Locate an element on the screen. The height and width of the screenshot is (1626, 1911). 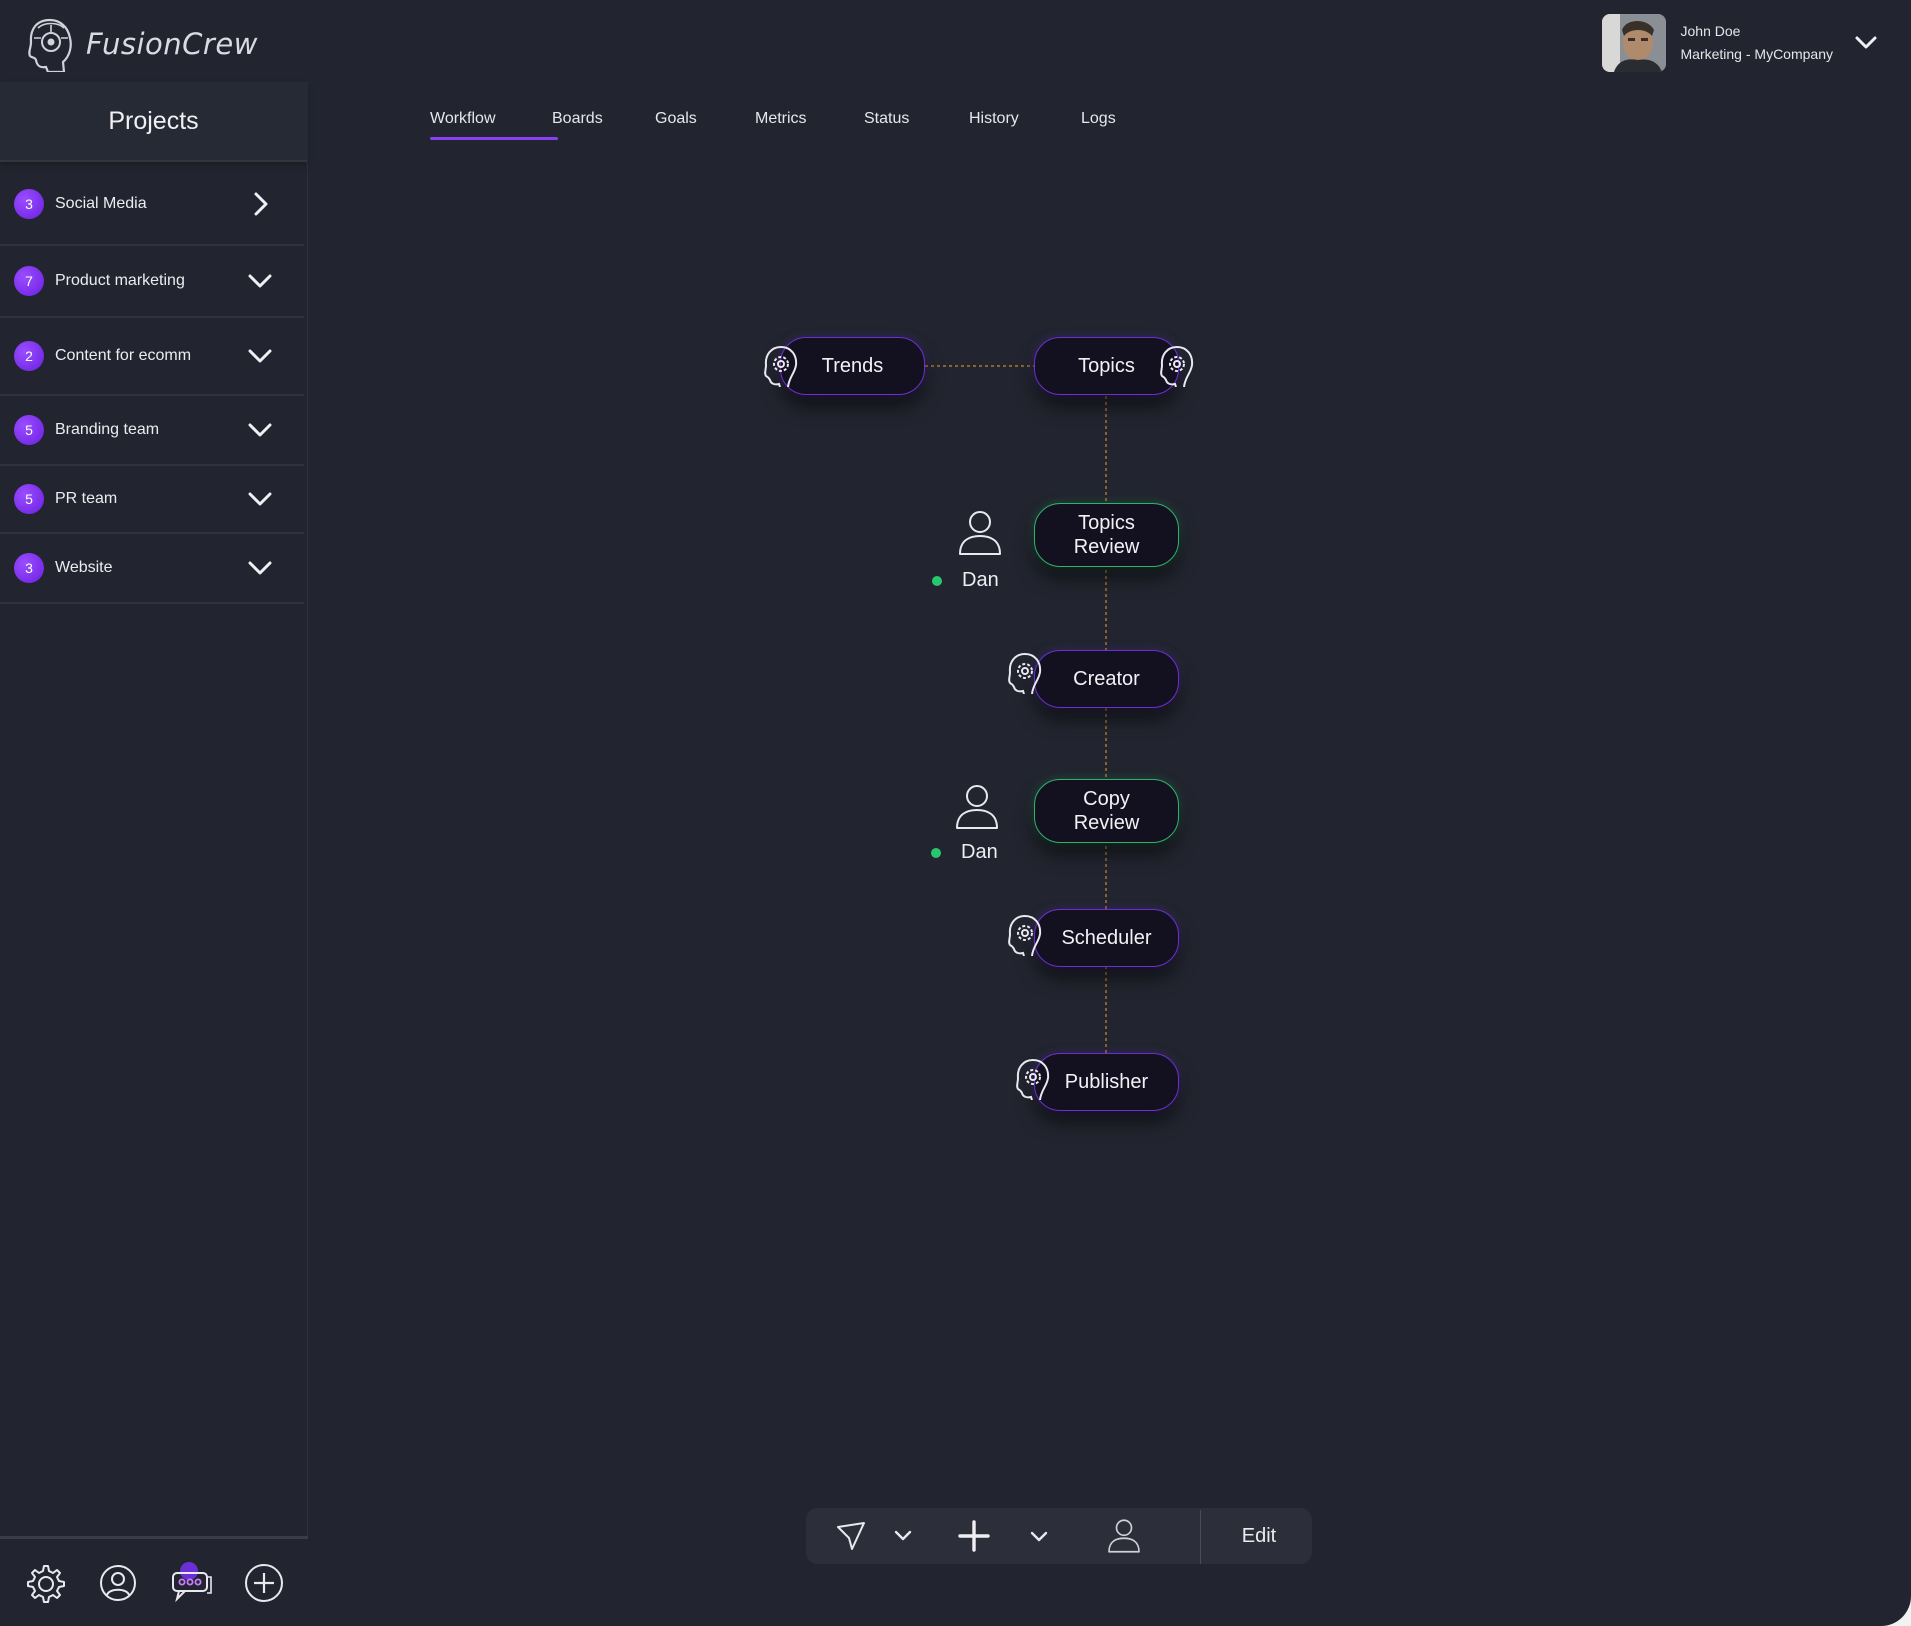
sidebar-item-label: Content for ecomm is located at coordinates (123, 355).